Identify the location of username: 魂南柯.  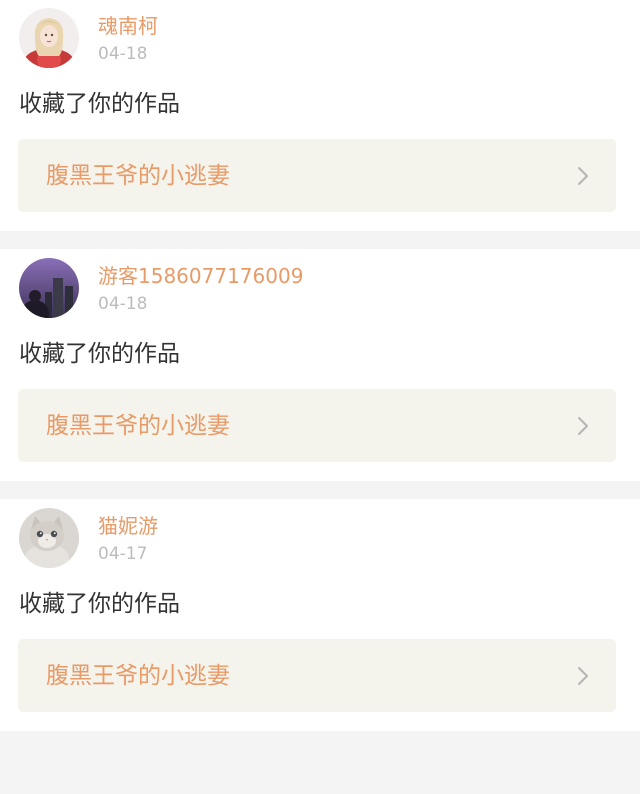
(128, 26).